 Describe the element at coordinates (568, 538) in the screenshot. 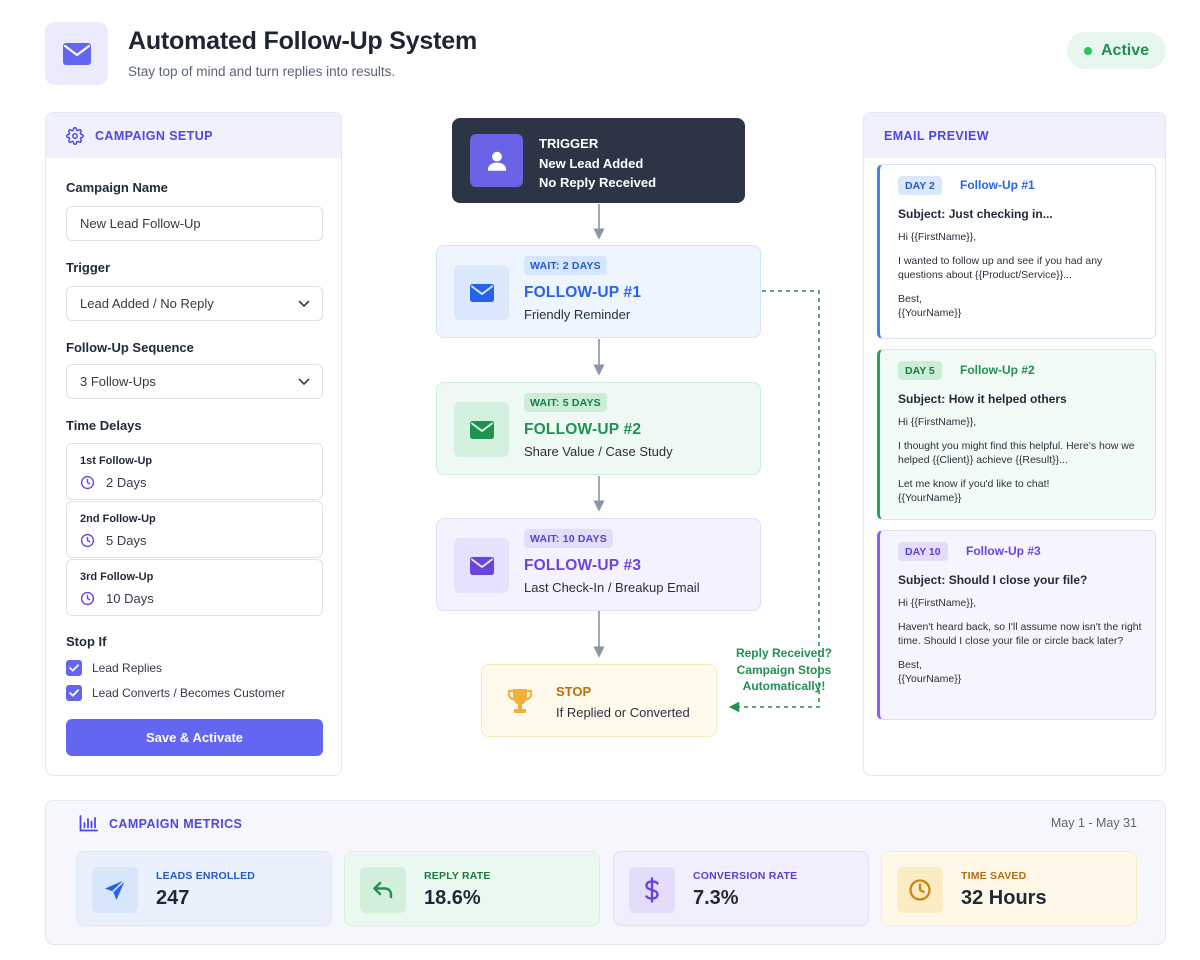

I see `wait-badge: WAIT: 10 DAYS` at that location.